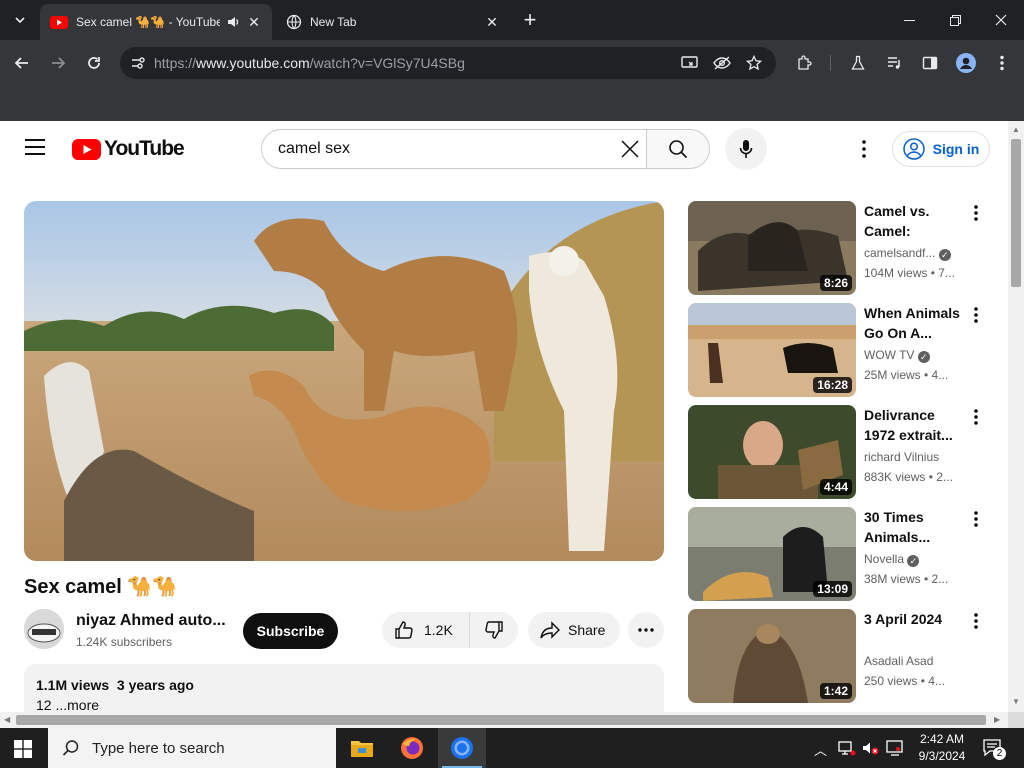 This screenshot has width=1024, height=768. I want to click on site-info-icon, so click(138, 63).